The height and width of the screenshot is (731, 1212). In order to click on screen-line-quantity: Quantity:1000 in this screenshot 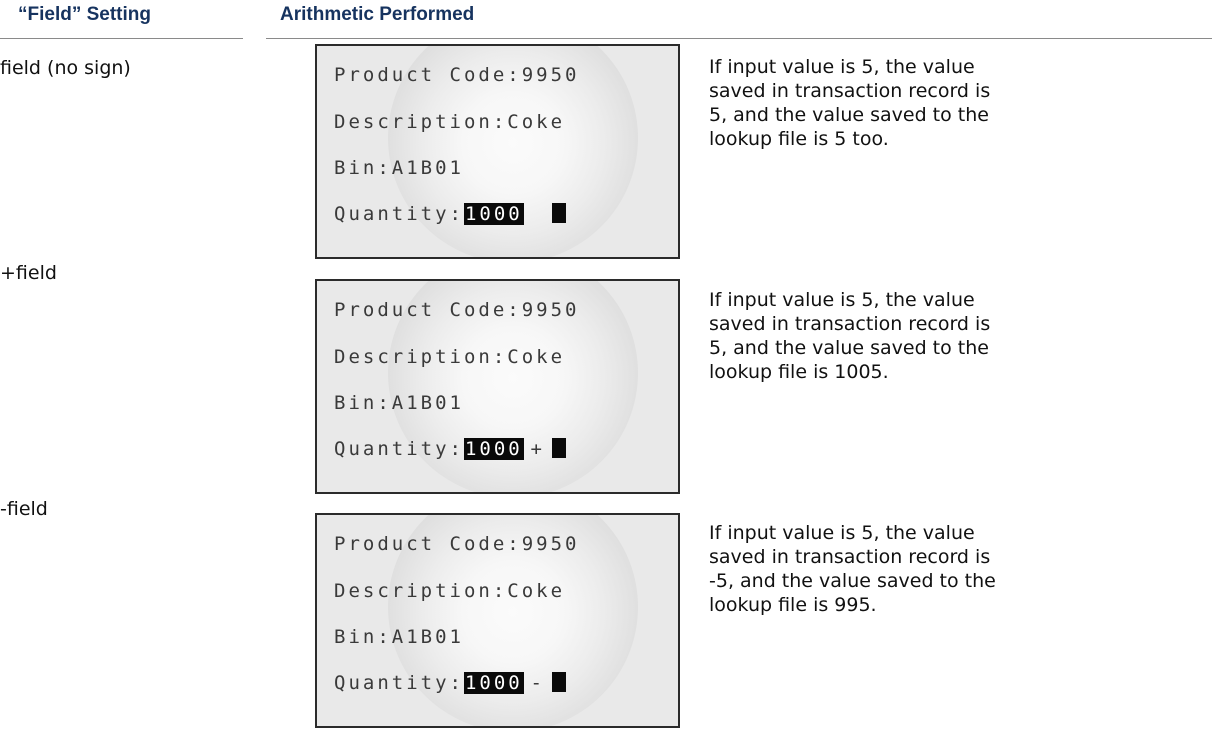, I will do `click(450, 214)`.